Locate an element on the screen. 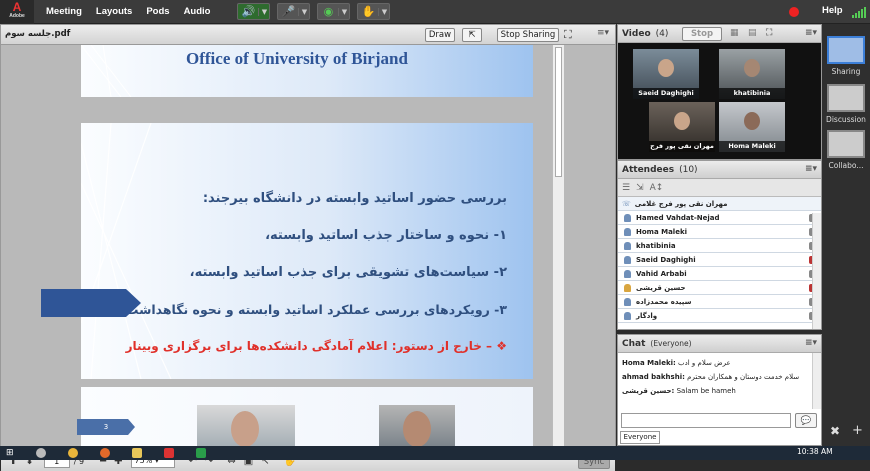  webcam-button: ◉ ▼ is located at coordinates (334, 11).